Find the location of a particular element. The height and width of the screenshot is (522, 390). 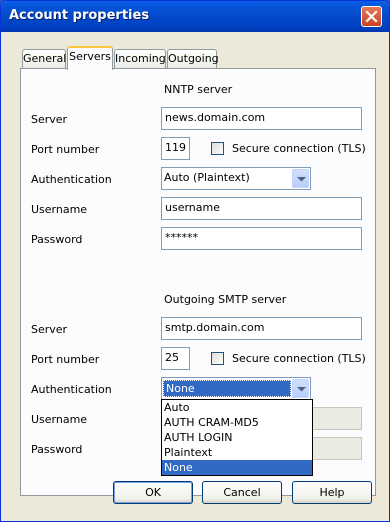

tab-incoming: Incoming is located at coordinates (140, 59).